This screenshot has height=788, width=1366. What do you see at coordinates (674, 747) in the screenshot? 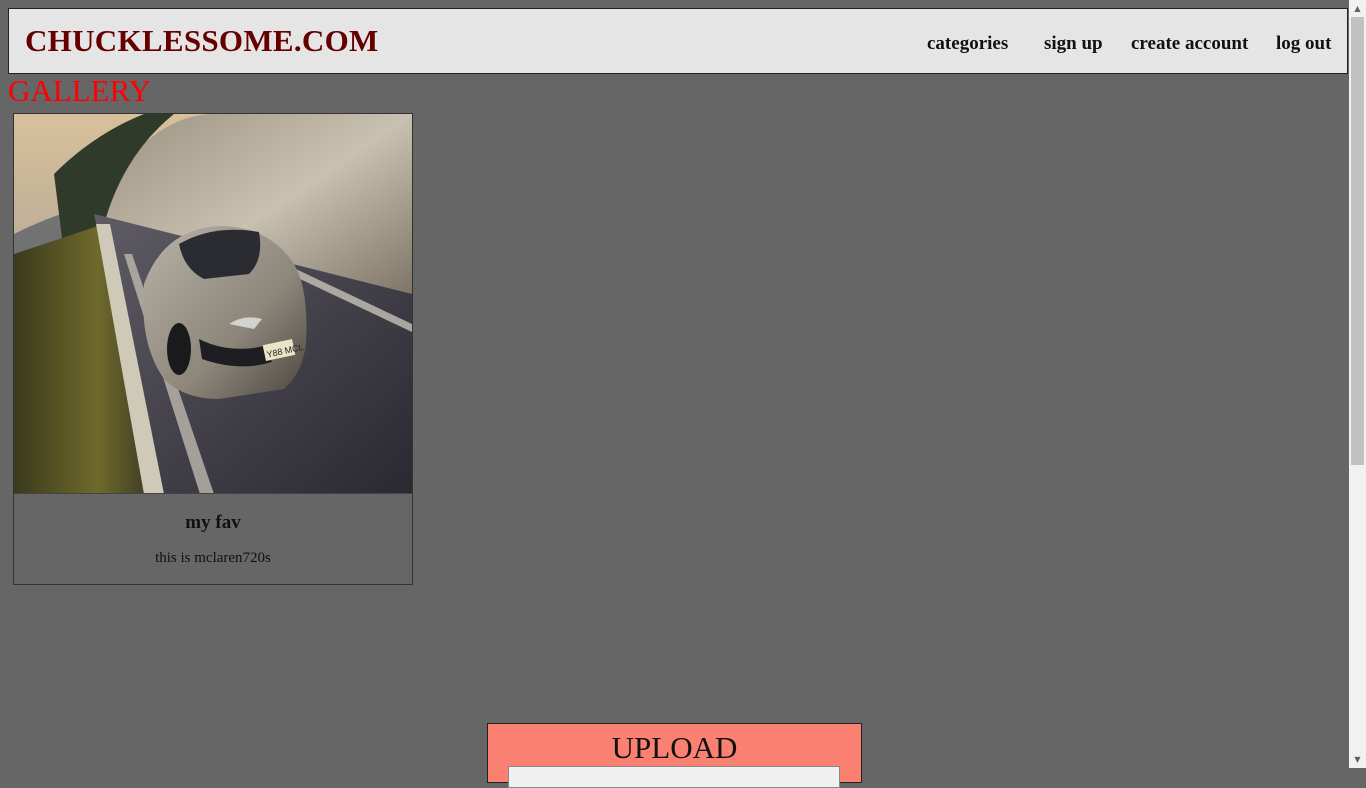
I see `upload-heading: UPLOAD` at bounding box center [674, 747].